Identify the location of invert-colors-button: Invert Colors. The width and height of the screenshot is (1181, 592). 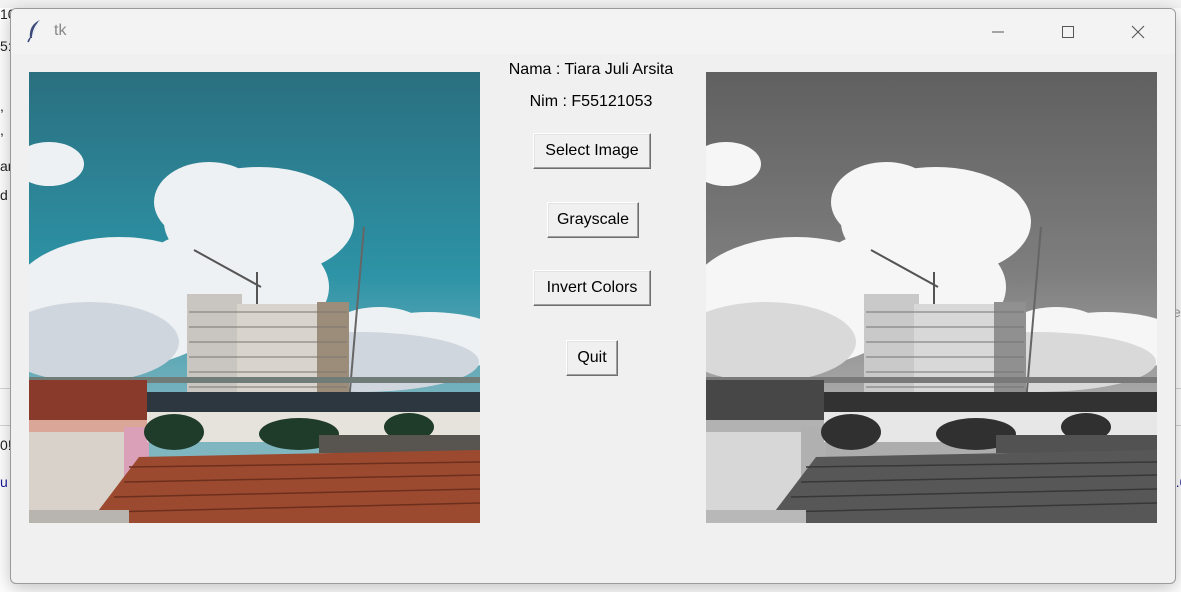
(592, 288).